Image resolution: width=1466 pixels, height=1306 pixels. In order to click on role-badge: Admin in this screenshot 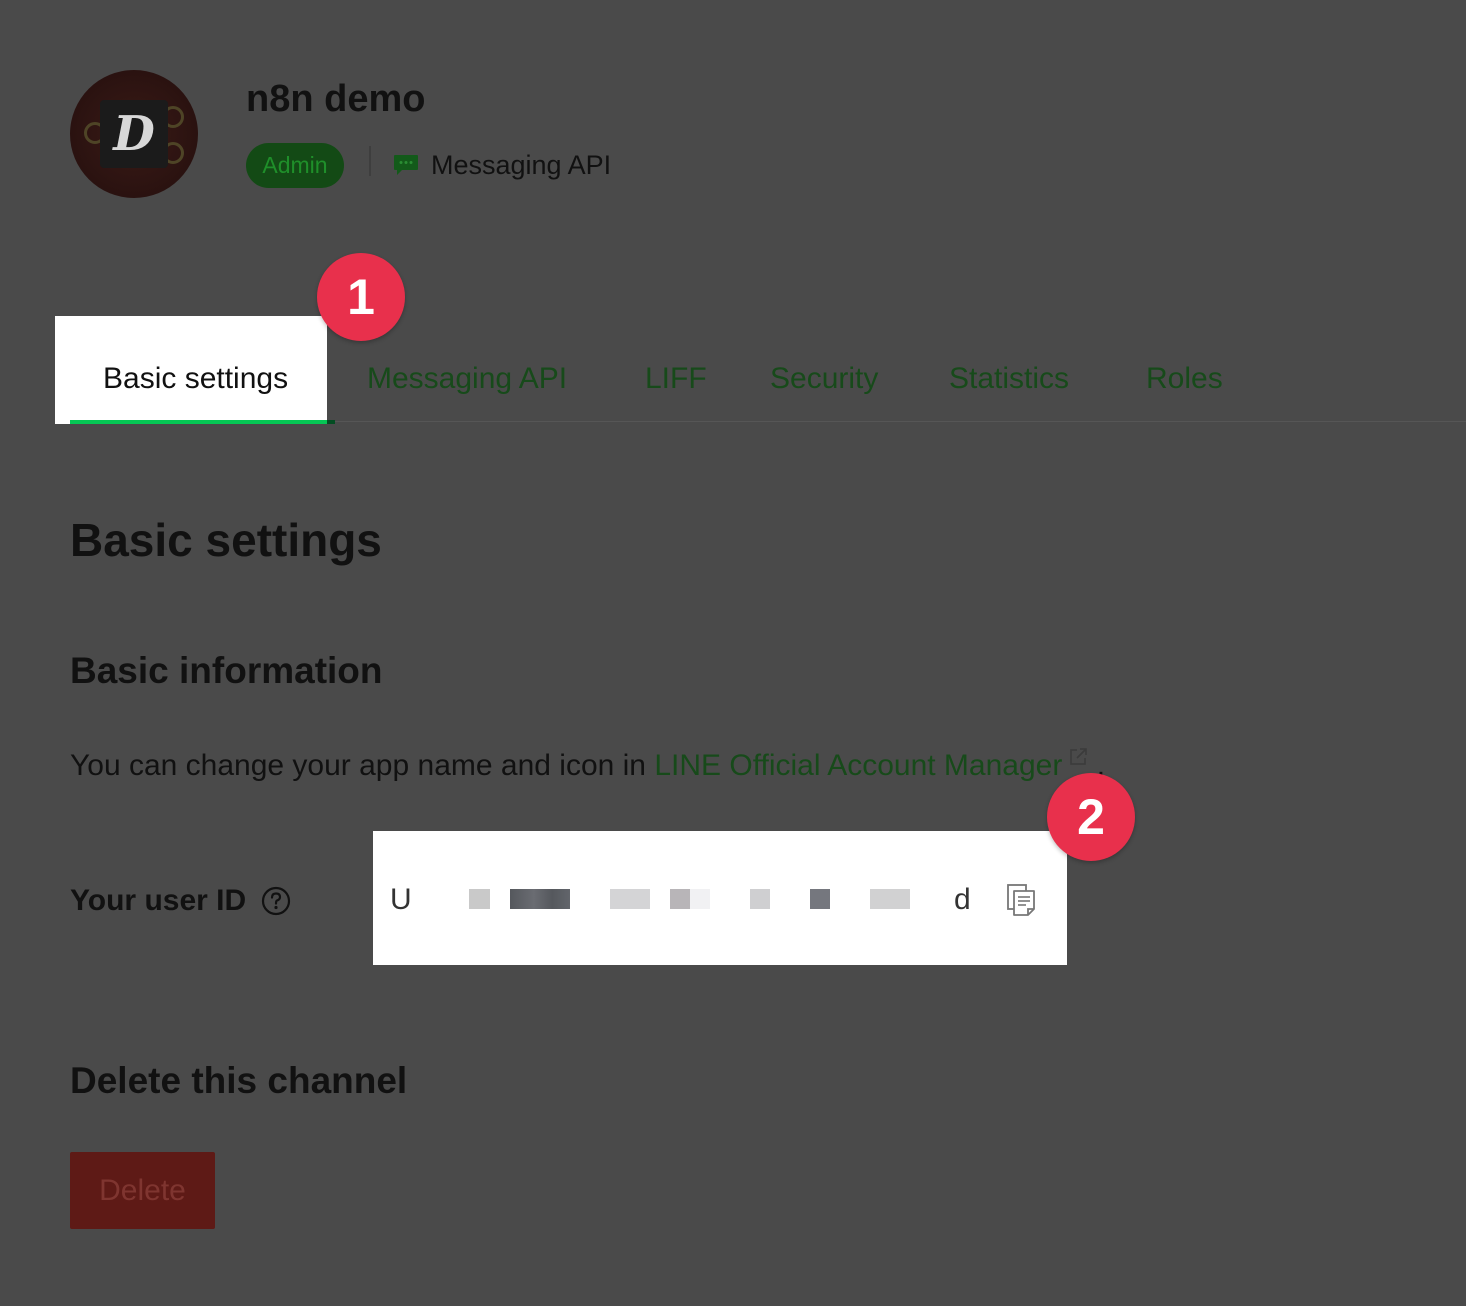, I will do `click(295, 165)`.